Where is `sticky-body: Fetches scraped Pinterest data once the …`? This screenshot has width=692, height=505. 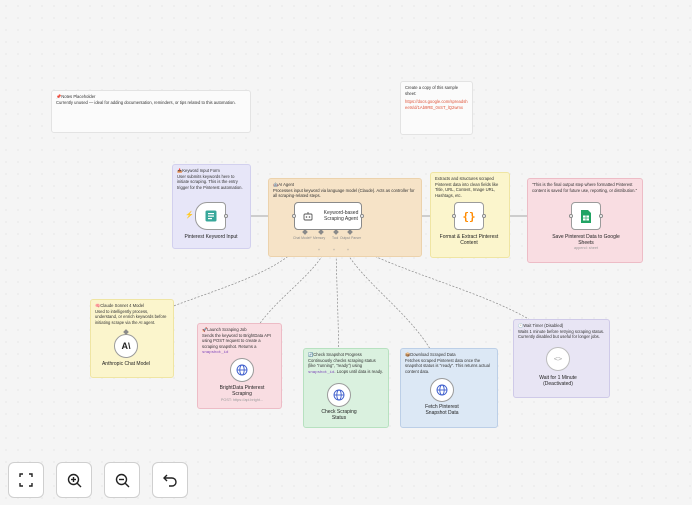 sticky-body: Fetches scraped Pinterest data once the … is located at coordinates (447, 365).